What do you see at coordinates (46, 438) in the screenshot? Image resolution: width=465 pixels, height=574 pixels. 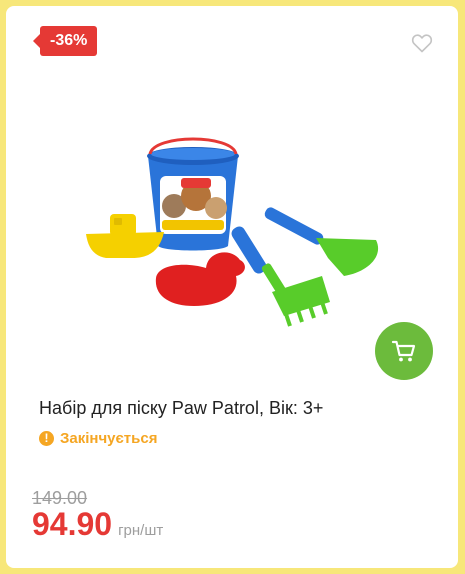 I see `warning-icon: !` at bounding box center [46, 438].